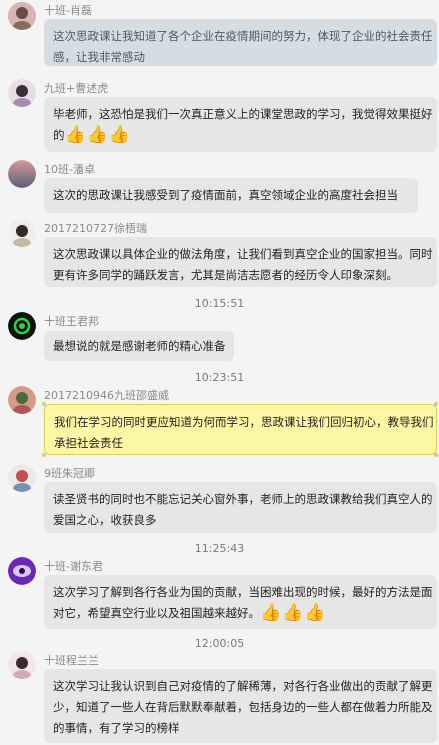  What do you see at coordinates (243, 686) in the screenshot?
I see `message-line: 这次学习让我认识到自己对疫情的了解稀薄，对各行各业做出的贡献了解更` at bounding box center [243, 686].